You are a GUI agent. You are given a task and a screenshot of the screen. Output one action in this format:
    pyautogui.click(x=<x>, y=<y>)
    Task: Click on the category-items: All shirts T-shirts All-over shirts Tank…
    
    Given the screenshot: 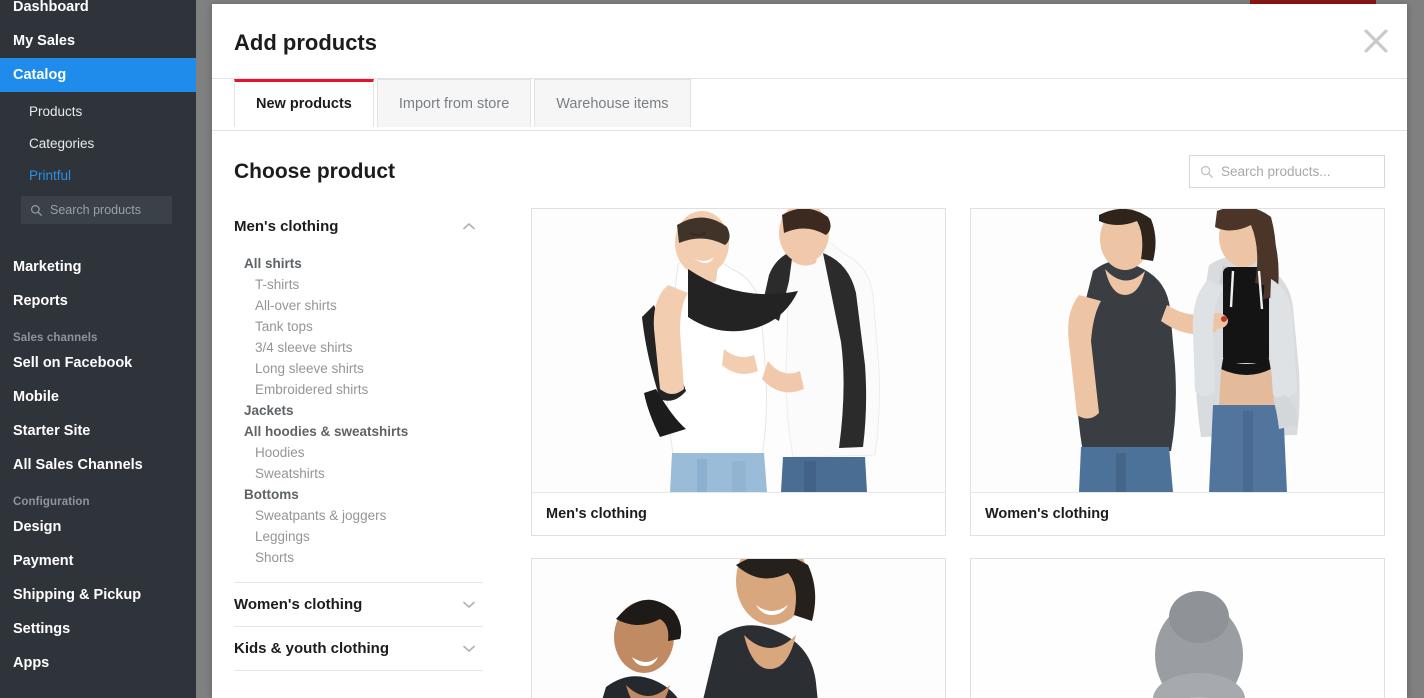 What is the action you would take?
    pyautogui.click(x=358, y=413)
    